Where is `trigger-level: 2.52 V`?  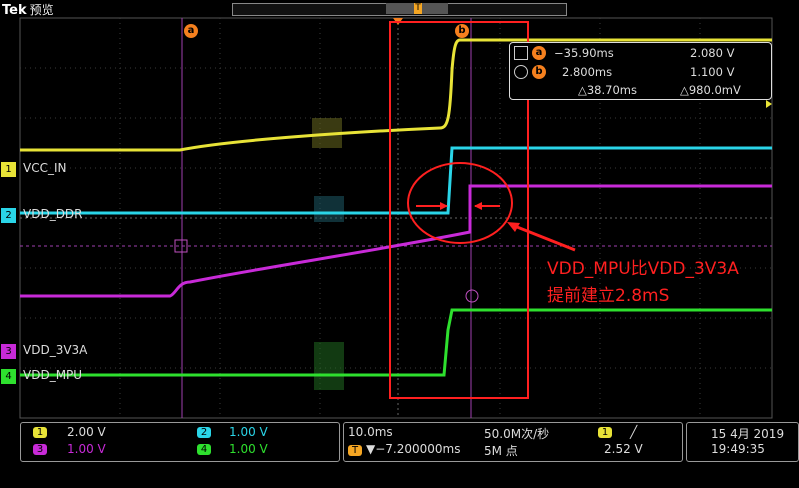
trigger-level: 2.52 V is located at coordinates (623, 449).